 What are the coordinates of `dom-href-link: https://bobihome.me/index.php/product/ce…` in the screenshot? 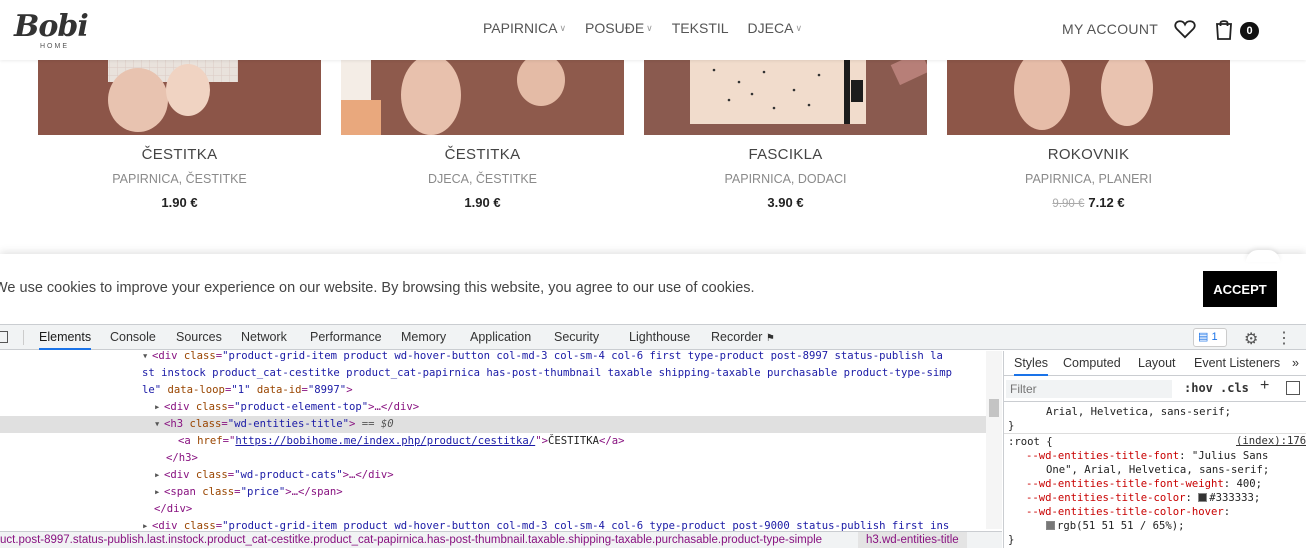 It's located at (385, 441).